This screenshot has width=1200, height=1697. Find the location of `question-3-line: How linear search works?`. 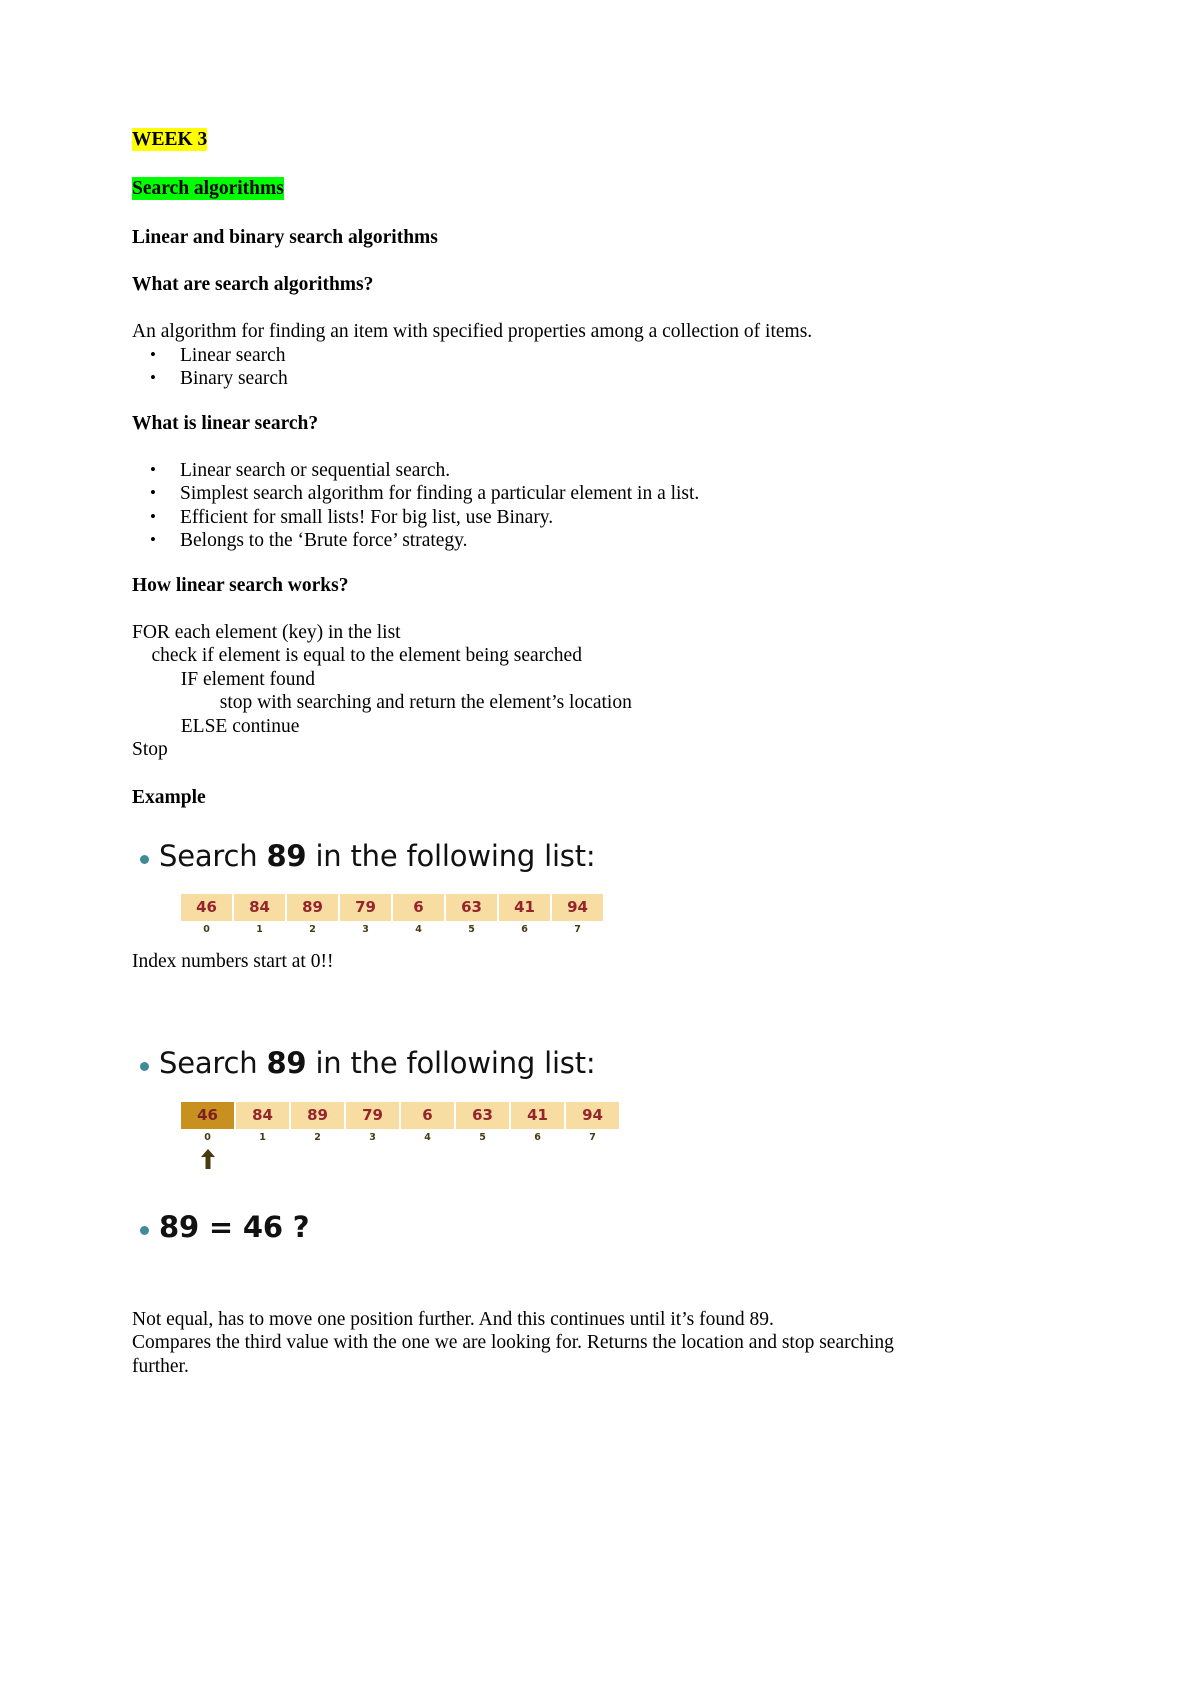

question-3-line: How linear search works? is located at coordinates (538, 585).